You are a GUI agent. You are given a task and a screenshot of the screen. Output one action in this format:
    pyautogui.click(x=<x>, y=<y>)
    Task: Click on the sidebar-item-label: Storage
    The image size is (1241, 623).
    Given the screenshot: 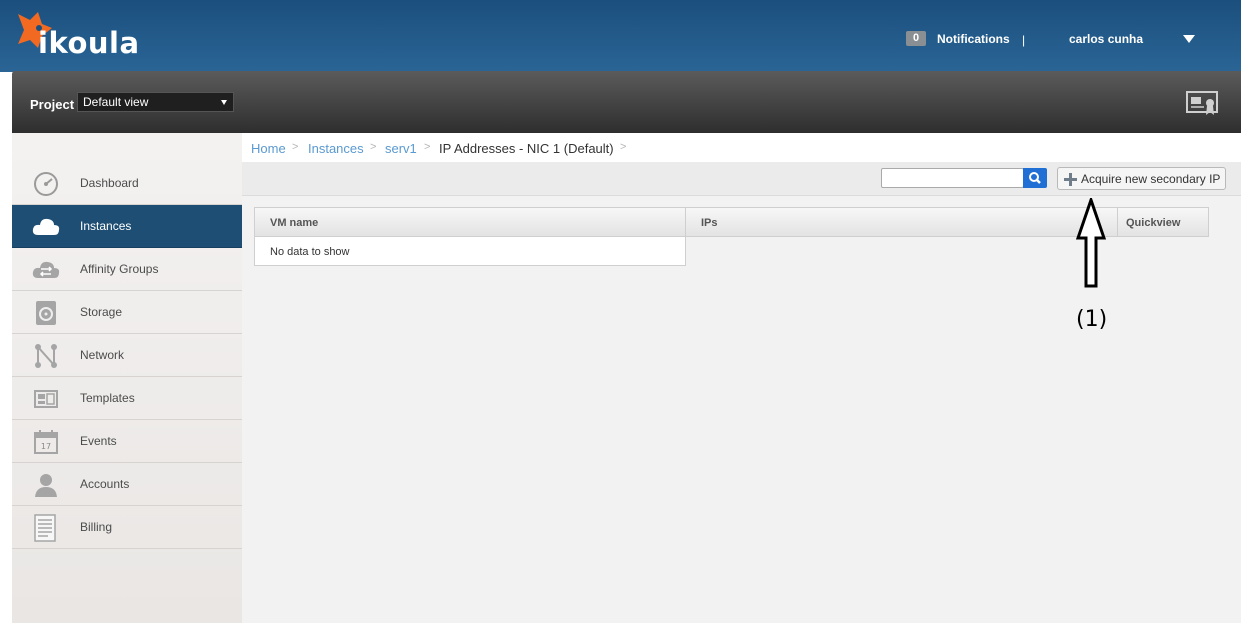 What is the action you would take?
    pyautogui.click(x=101, y=312)
    